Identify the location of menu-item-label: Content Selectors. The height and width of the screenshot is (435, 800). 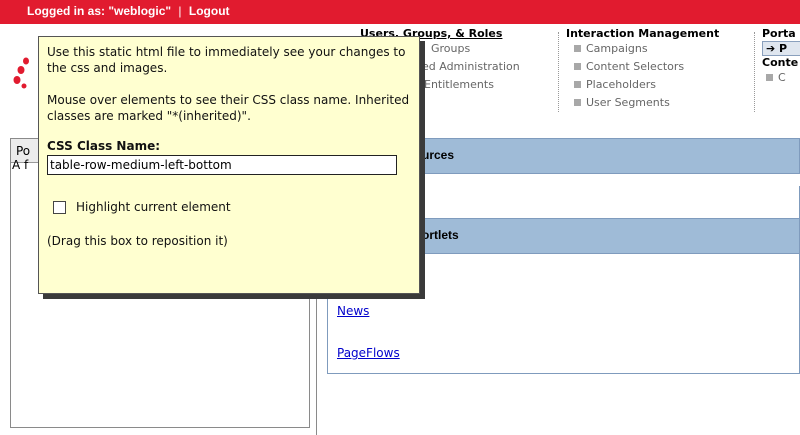
(635, 66).